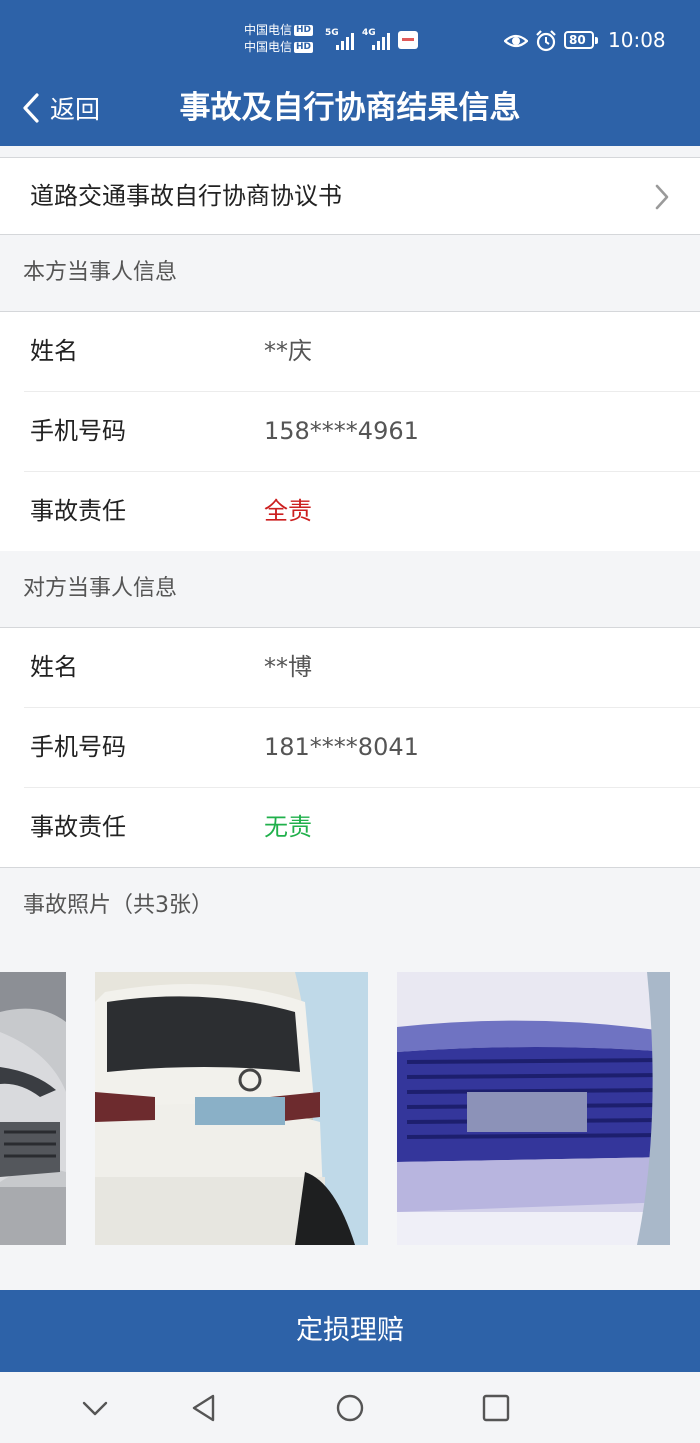 The height and width of the screenshot is (1443, 700). Describe the element at coordinates (546, 41) in the screenshot. I see `alarm-icon` at that location.